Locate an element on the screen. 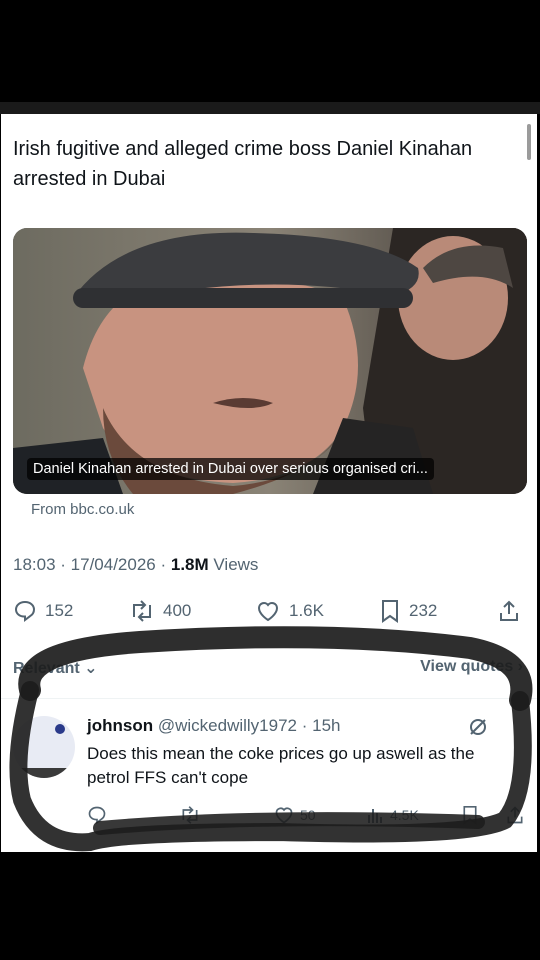 The image size is (540, 960). sort-label: Relevant is located at coordinates (46, 668).